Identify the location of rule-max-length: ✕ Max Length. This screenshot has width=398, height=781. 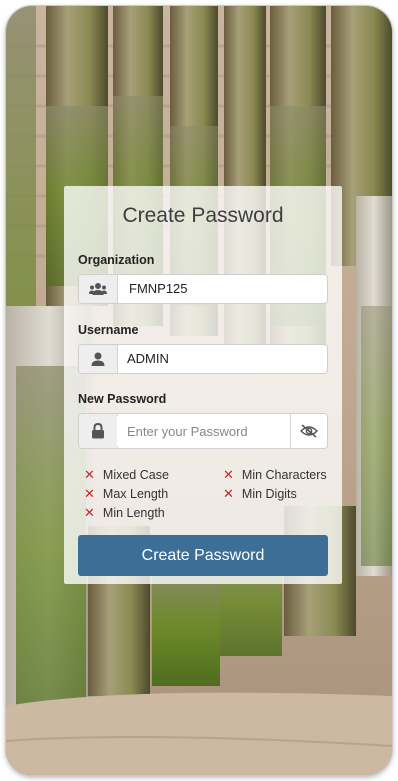
(126, 494).